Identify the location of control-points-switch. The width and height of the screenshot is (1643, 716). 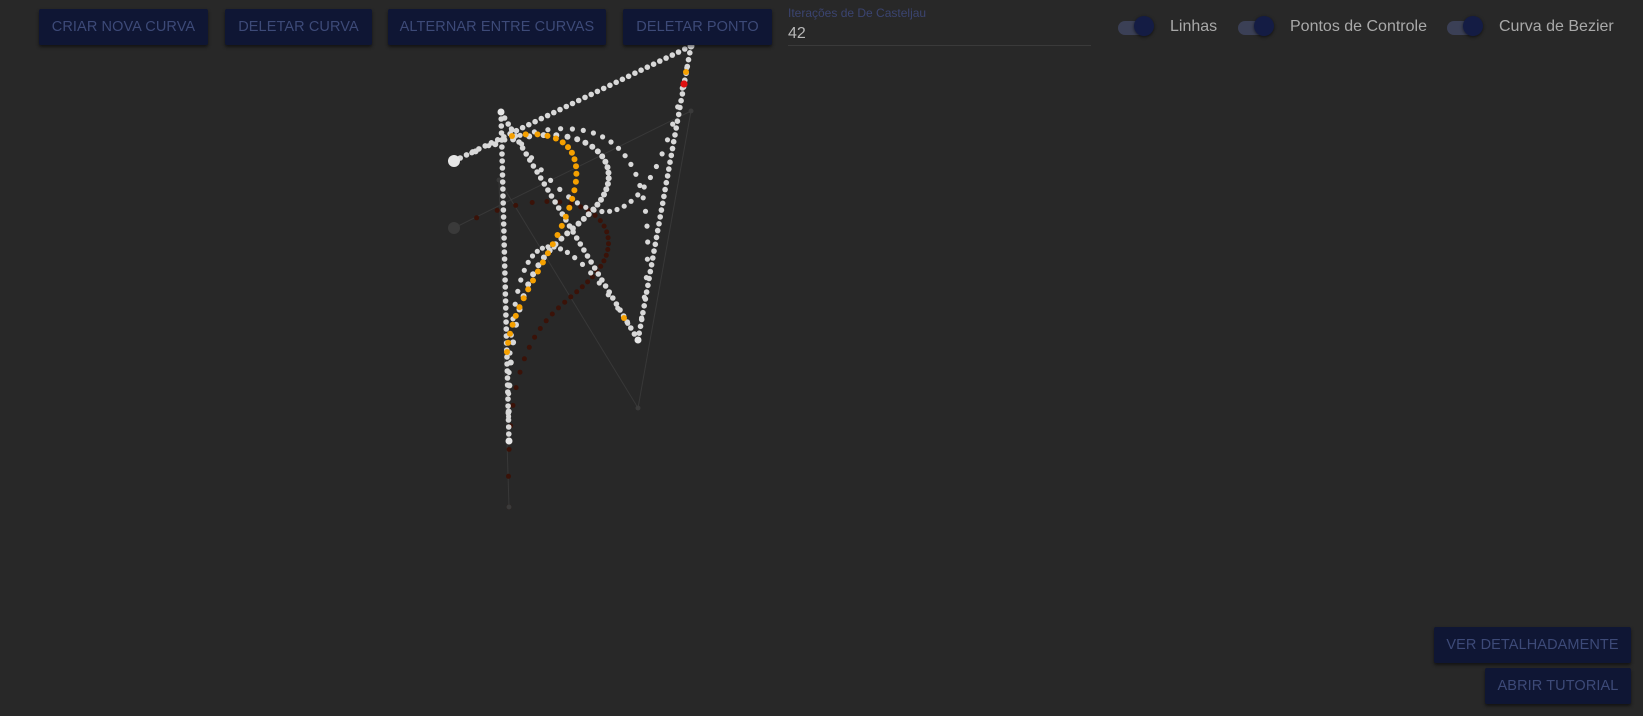
(1256, 27).